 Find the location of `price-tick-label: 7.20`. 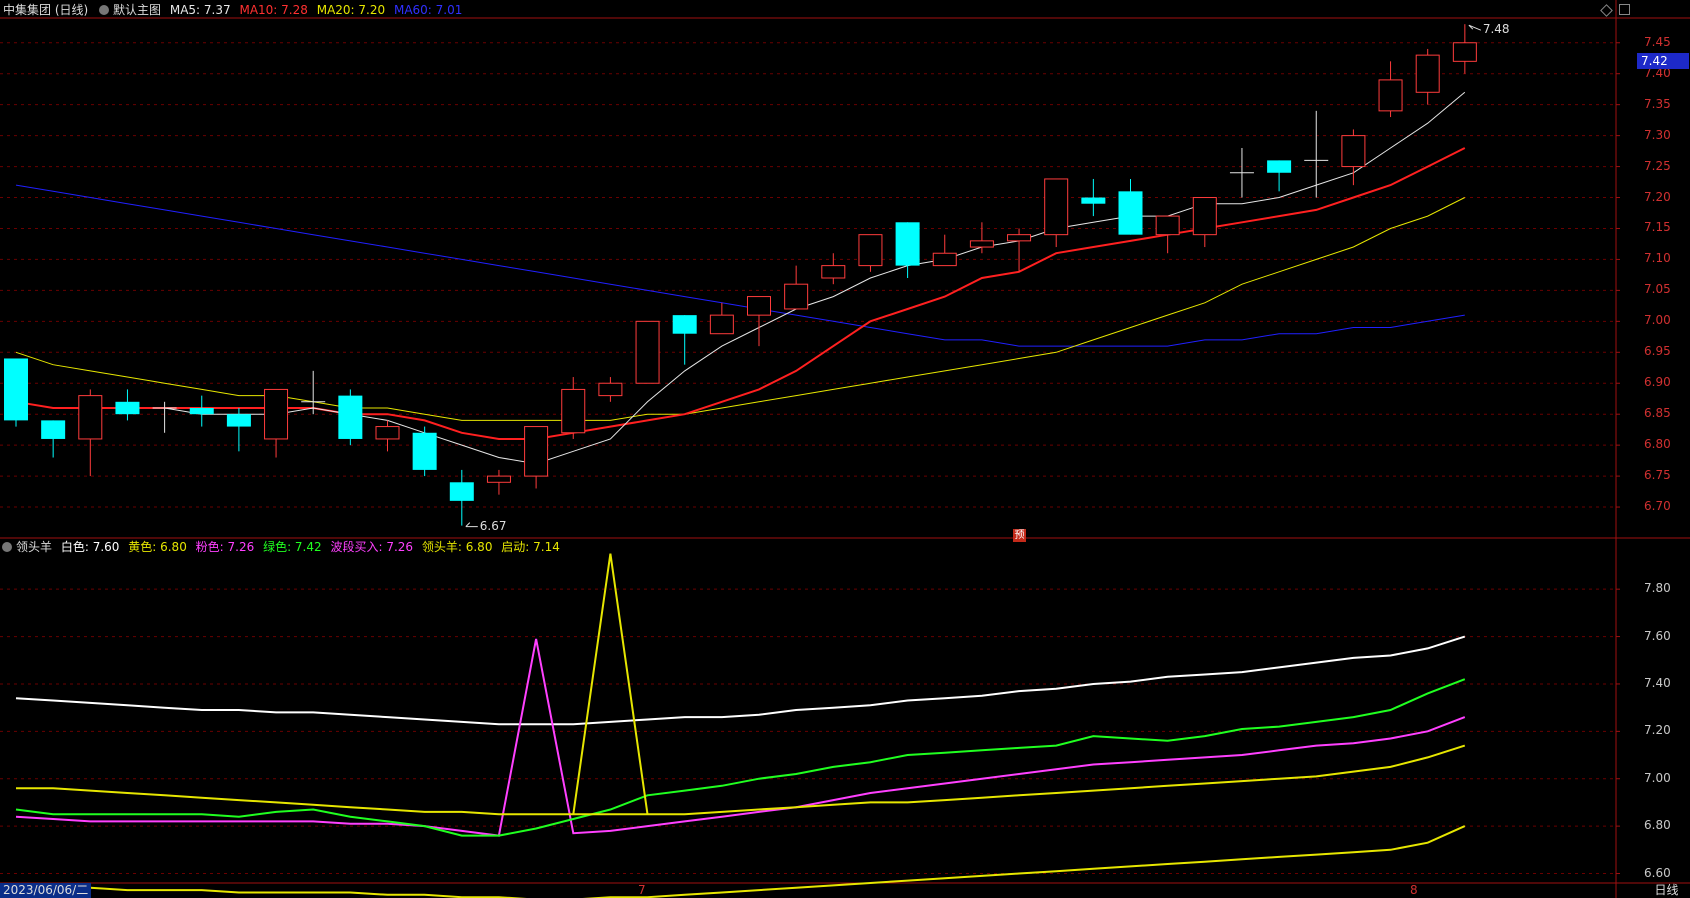

price-tick-label: 7.20 is located at coordinates (1657, 196).